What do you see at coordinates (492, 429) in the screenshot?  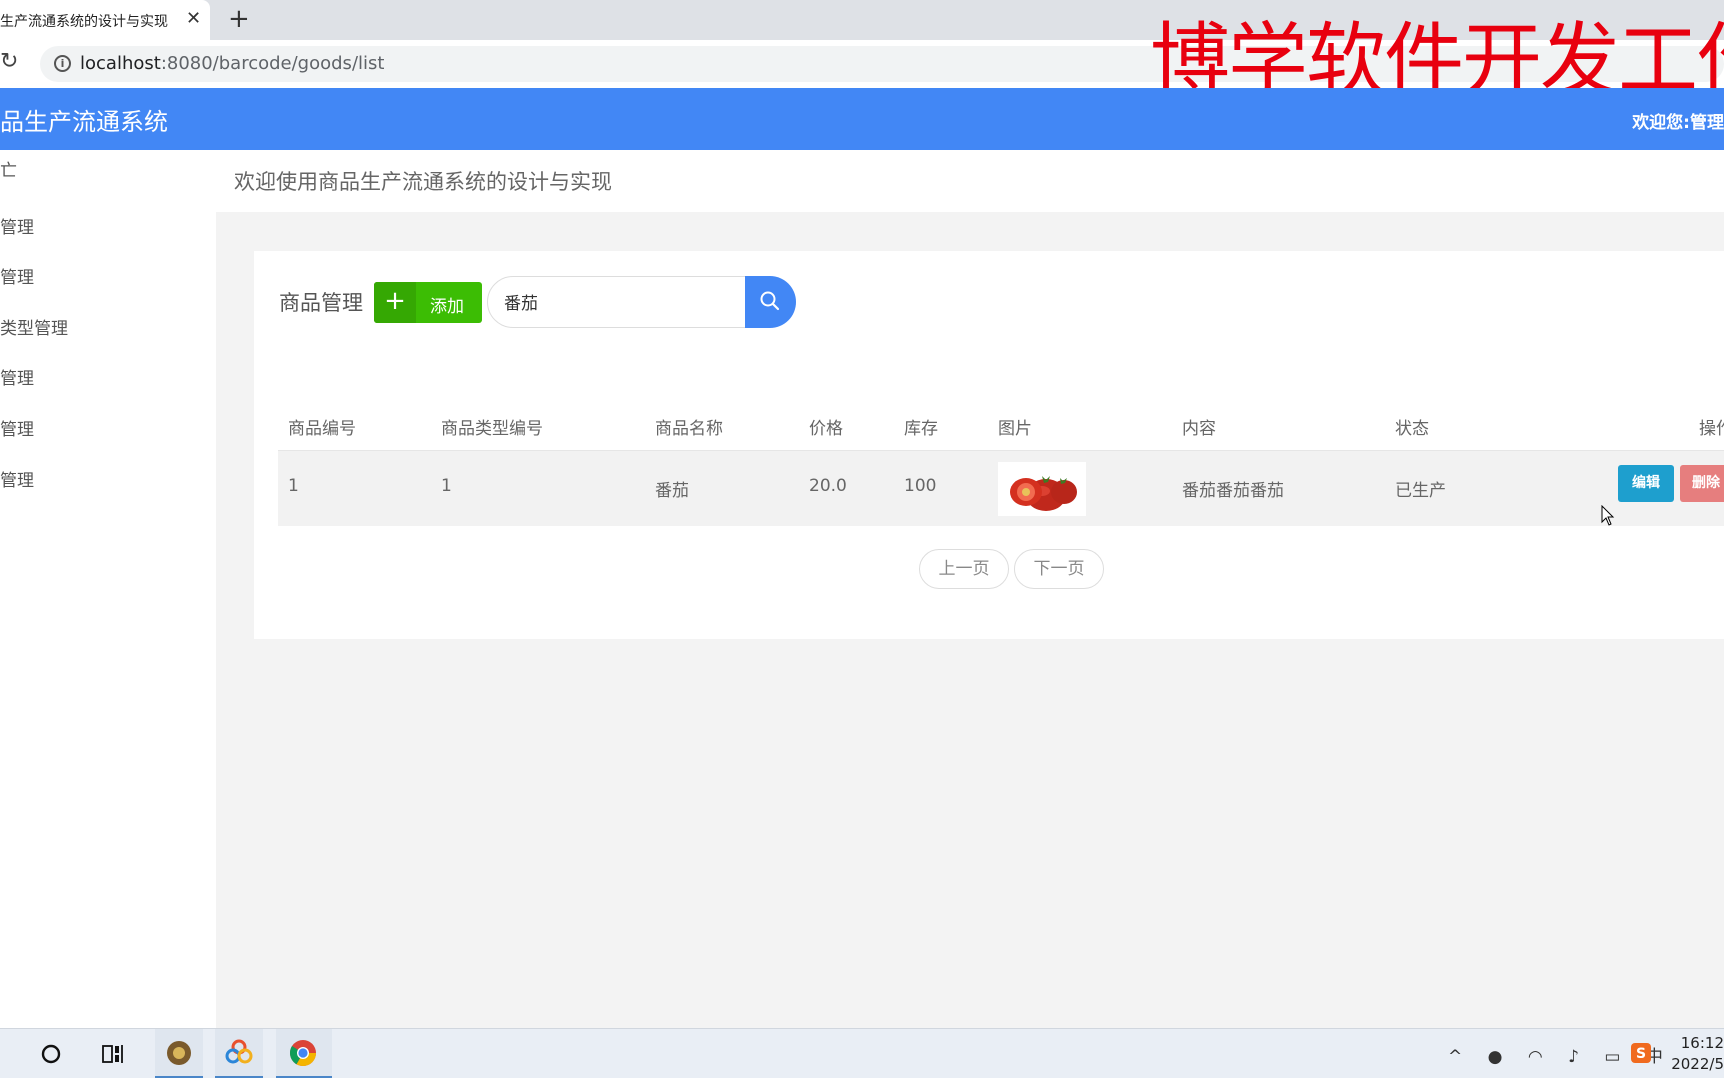 I see `column-header: 商品类型编号` at bounding box center [492, 429].